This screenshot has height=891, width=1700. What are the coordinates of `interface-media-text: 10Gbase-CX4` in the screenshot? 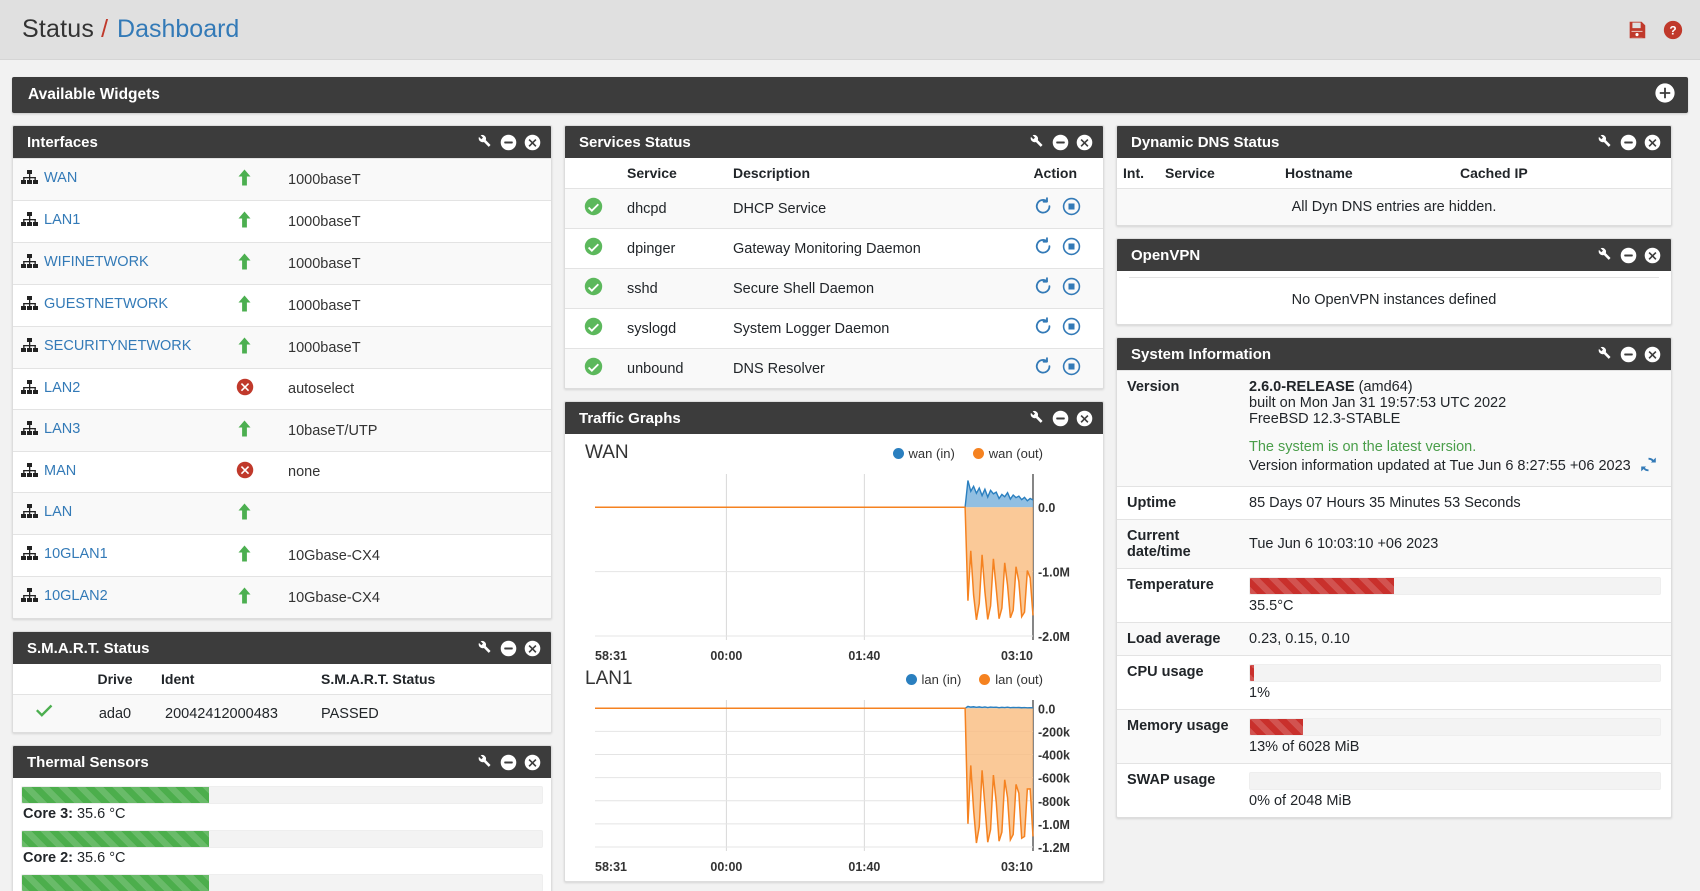 It's located at (334, 555).